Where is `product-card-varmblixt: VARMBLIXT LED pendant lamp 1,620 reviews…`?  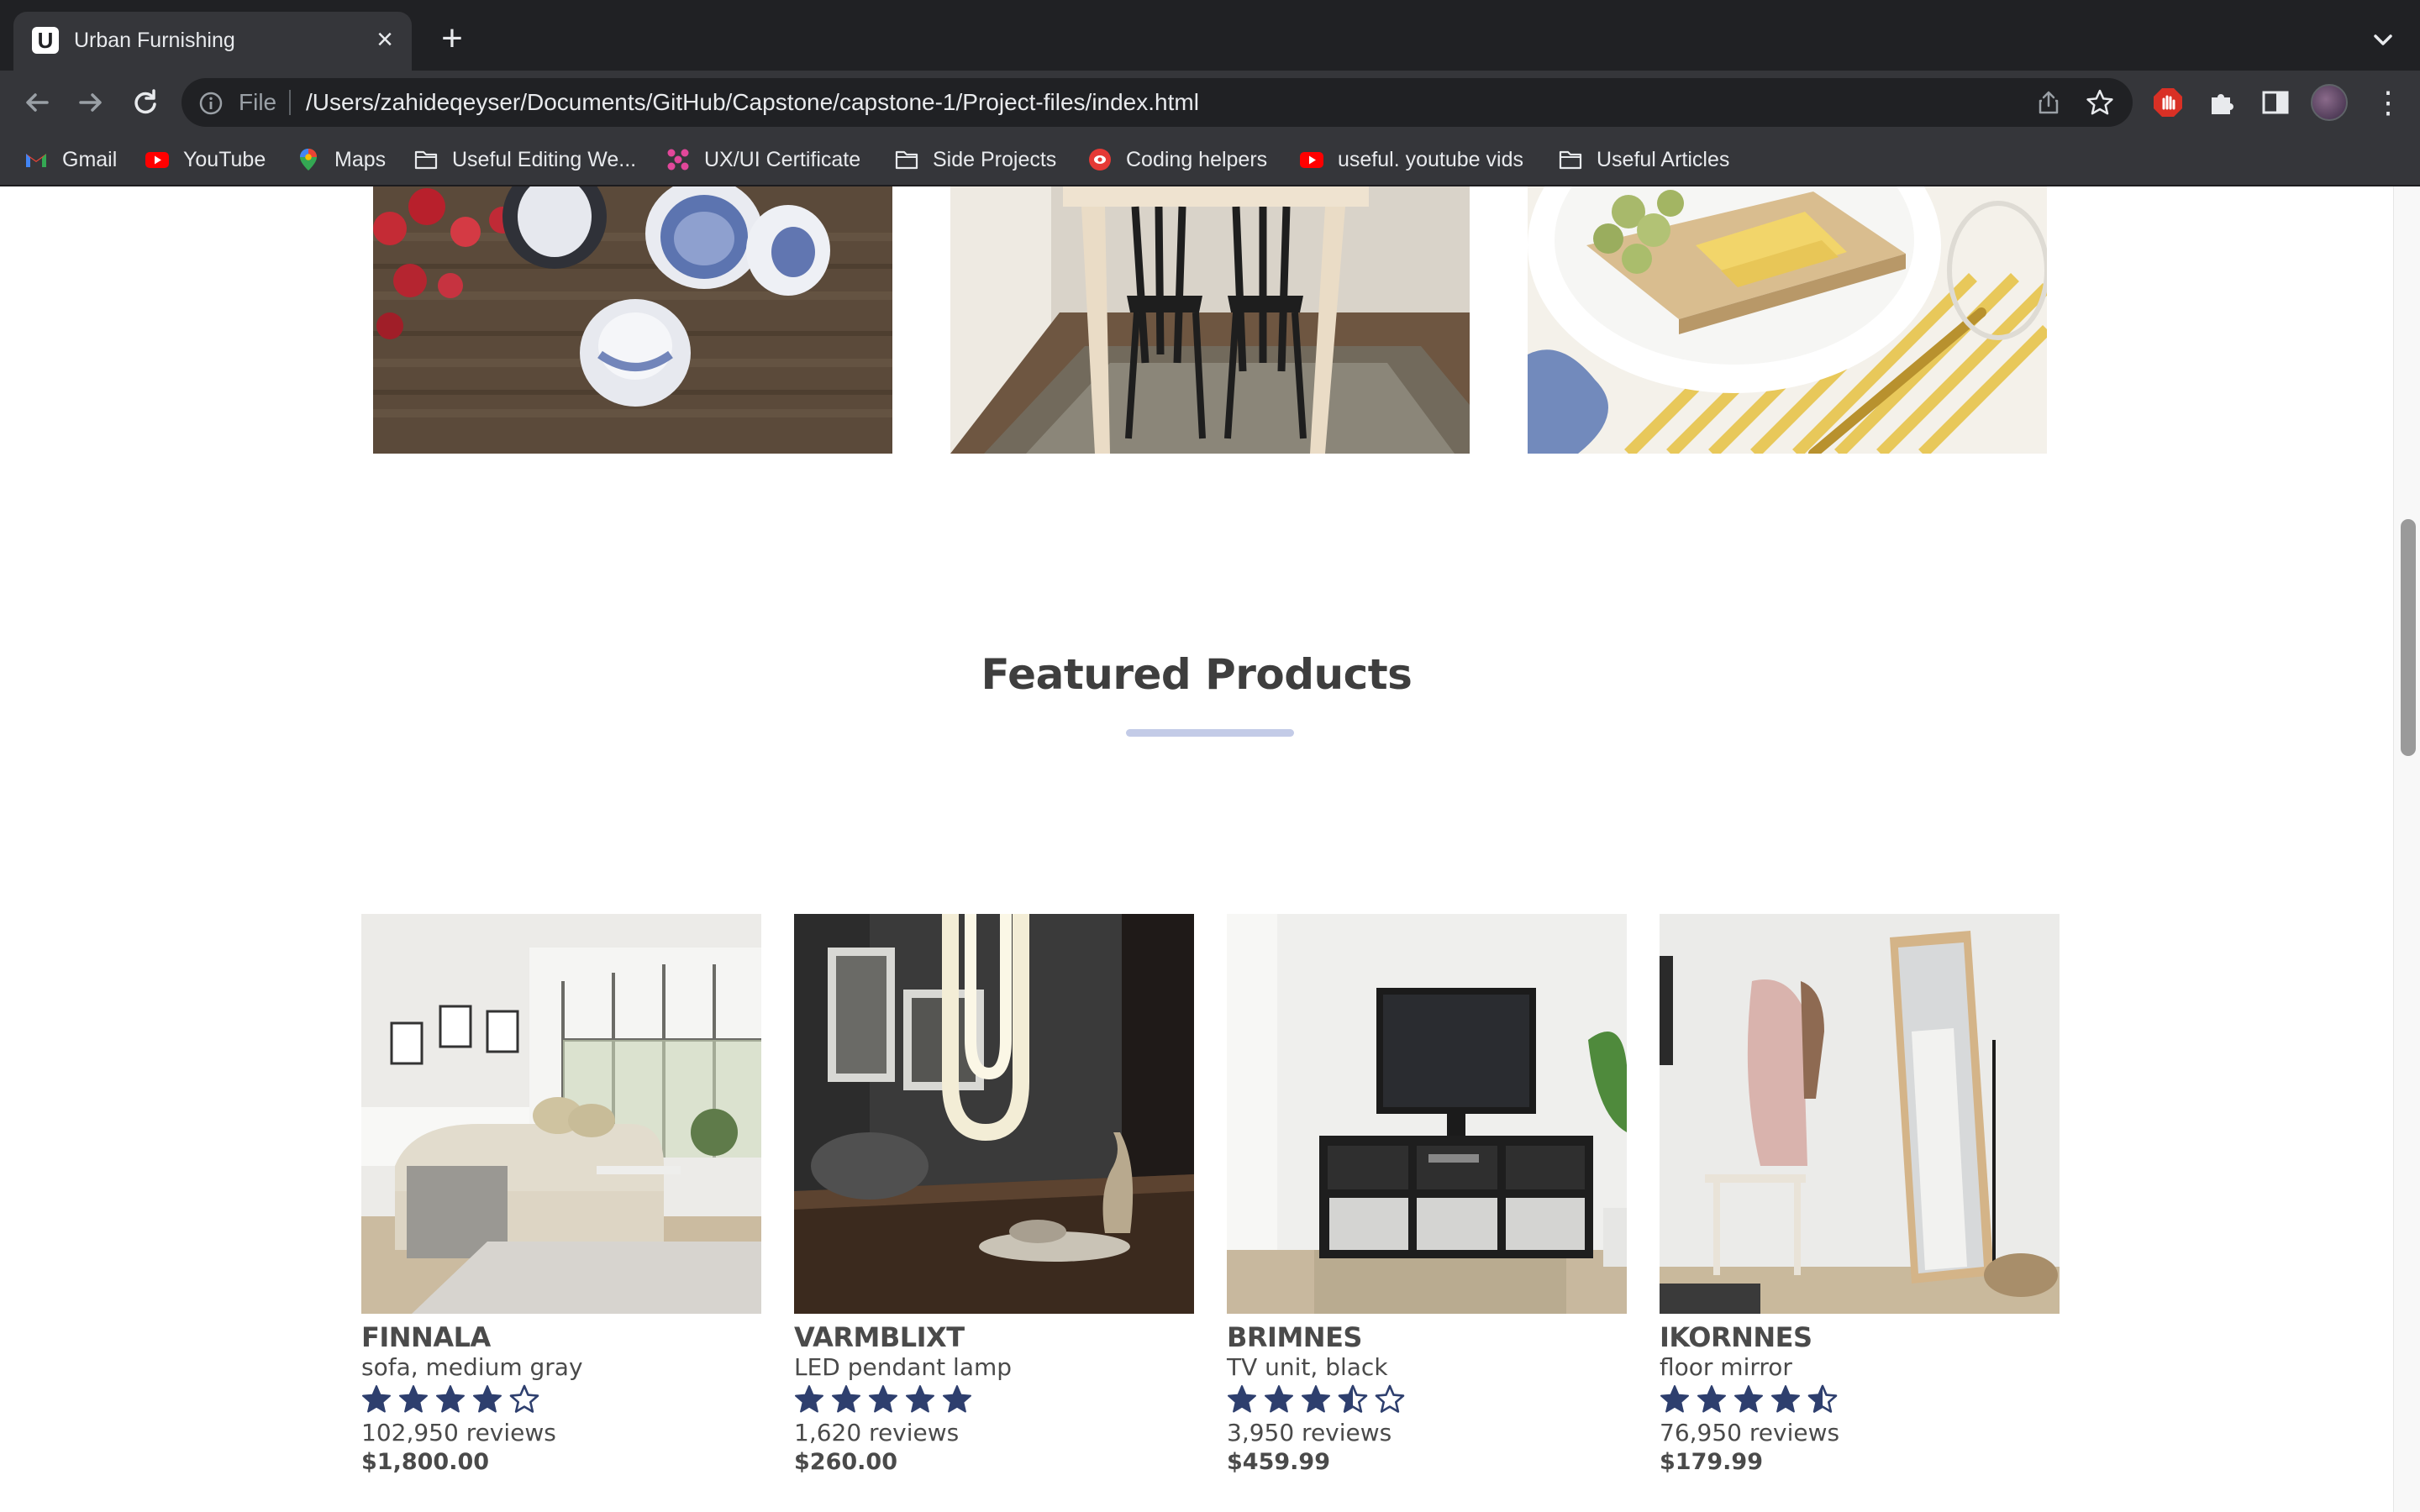 product-card-varmblixt: VARMBLIXT LED pendant lamp 1,620 reviews… is located at coordinates (994, 1195).